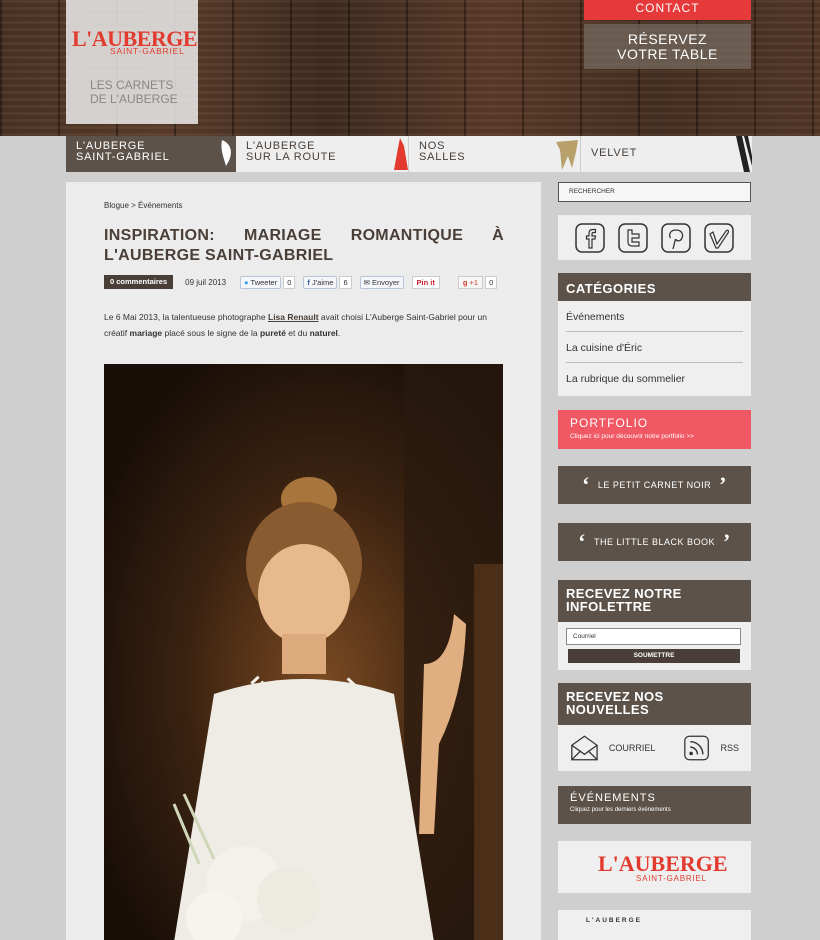 This screenshot has width=820, height=940. I want to click on like-count: 6, so click(345, 282).